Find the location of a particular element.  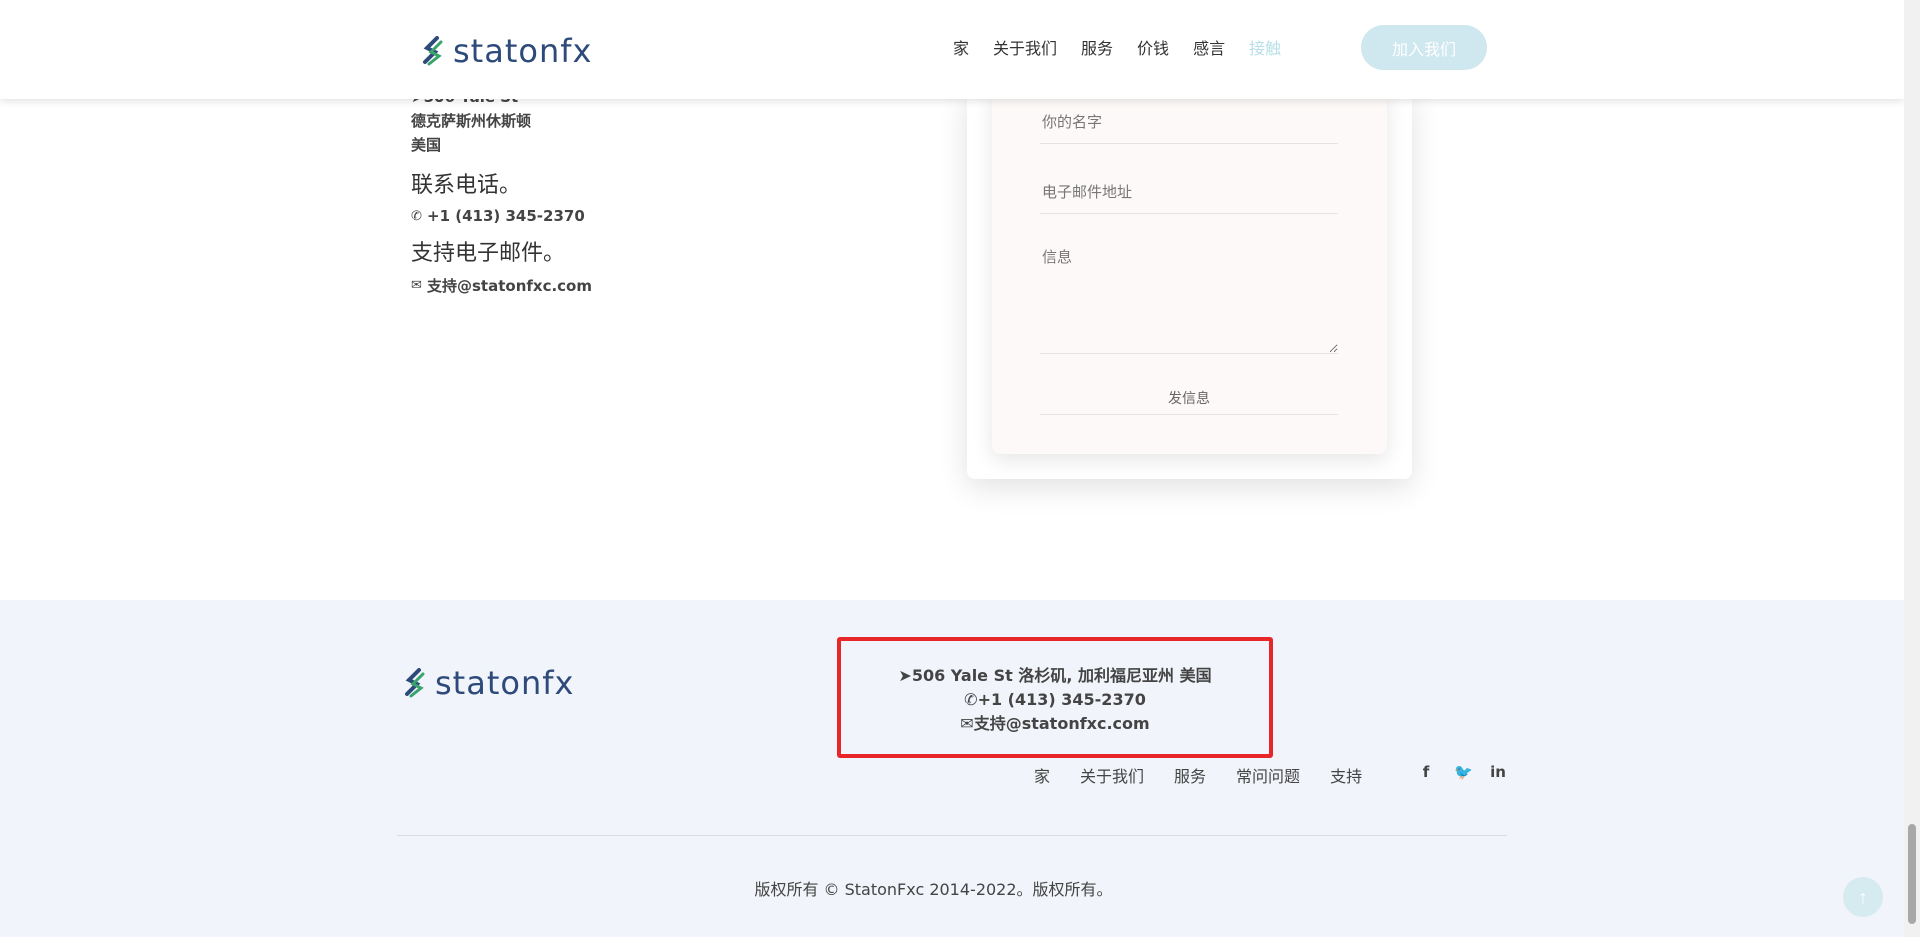

contact-phone: ✆ +1 (413) 345-2370 is located at coordinates (498, 216).